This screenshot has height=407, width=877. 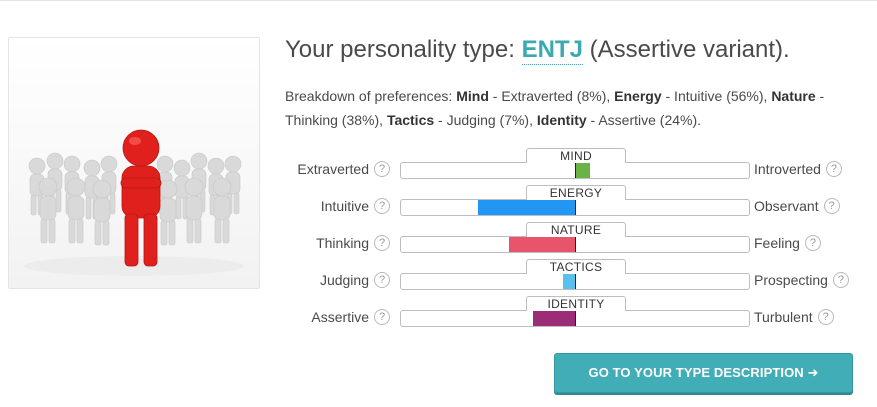 What do you see at coordinates (576, 155) in the screenshot?
I see `scale-title: MIND` at bounding box center [576, 155].